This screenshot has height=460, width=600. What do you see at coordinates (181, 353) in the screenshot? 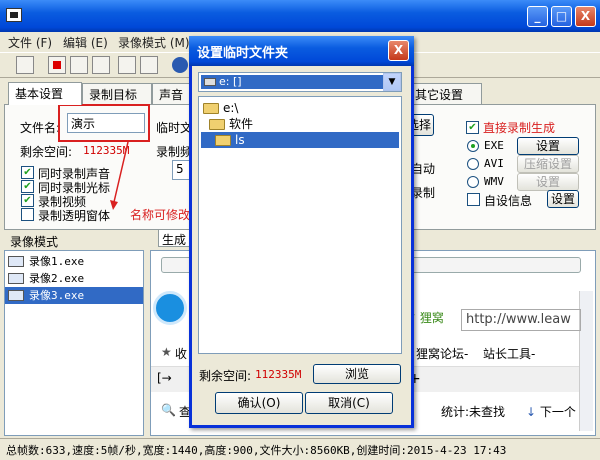
I see `favorites-label: 收` at bounding box center [181, 353].